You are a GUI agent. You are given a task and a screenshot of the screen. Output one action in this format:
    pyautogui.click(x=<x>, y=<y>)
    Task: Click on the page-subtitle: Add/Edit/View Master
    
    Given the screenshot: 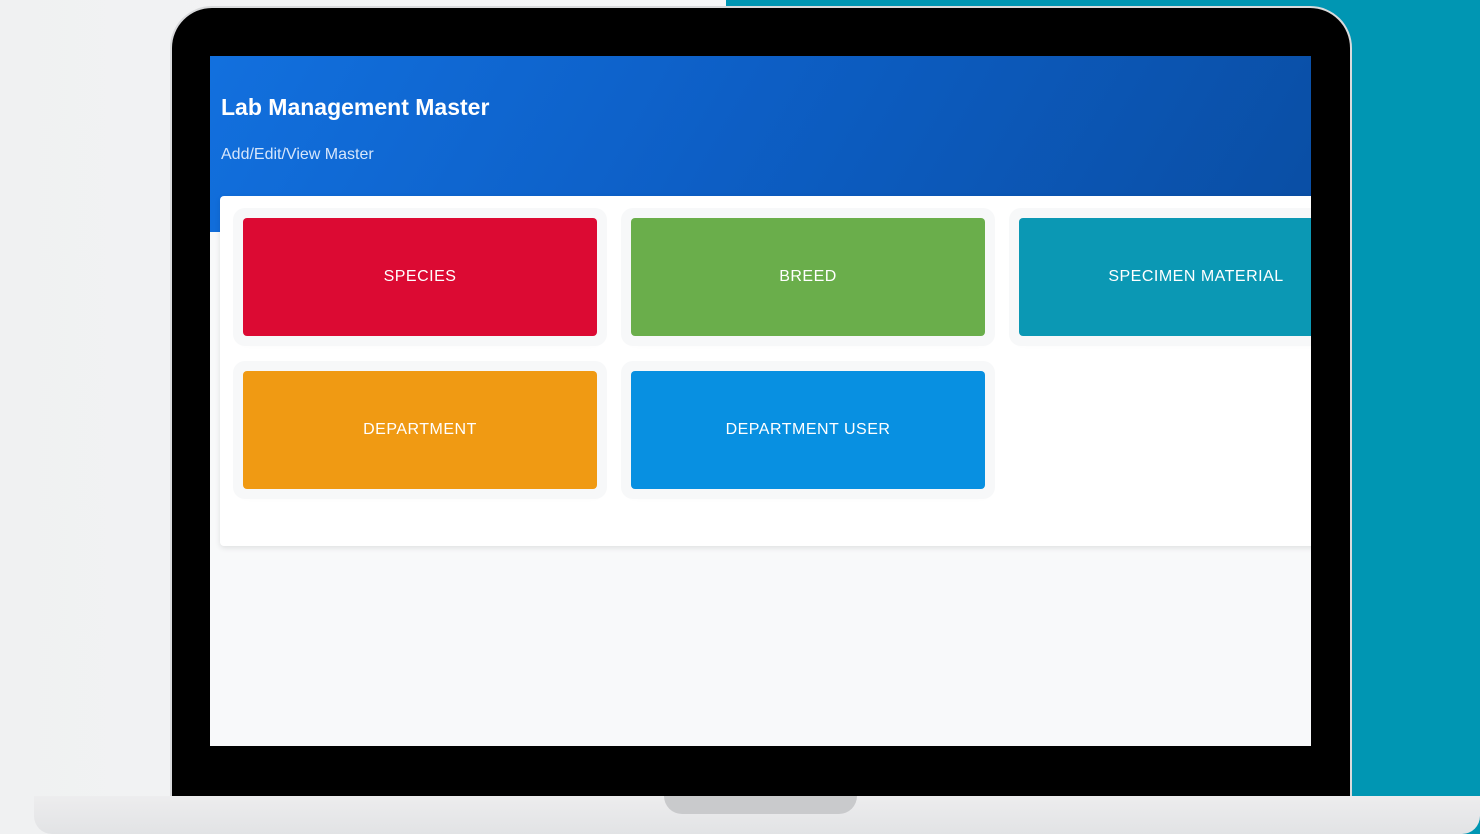 What is the action you would take?
    pyautogui.click(x=297, y=154)
    